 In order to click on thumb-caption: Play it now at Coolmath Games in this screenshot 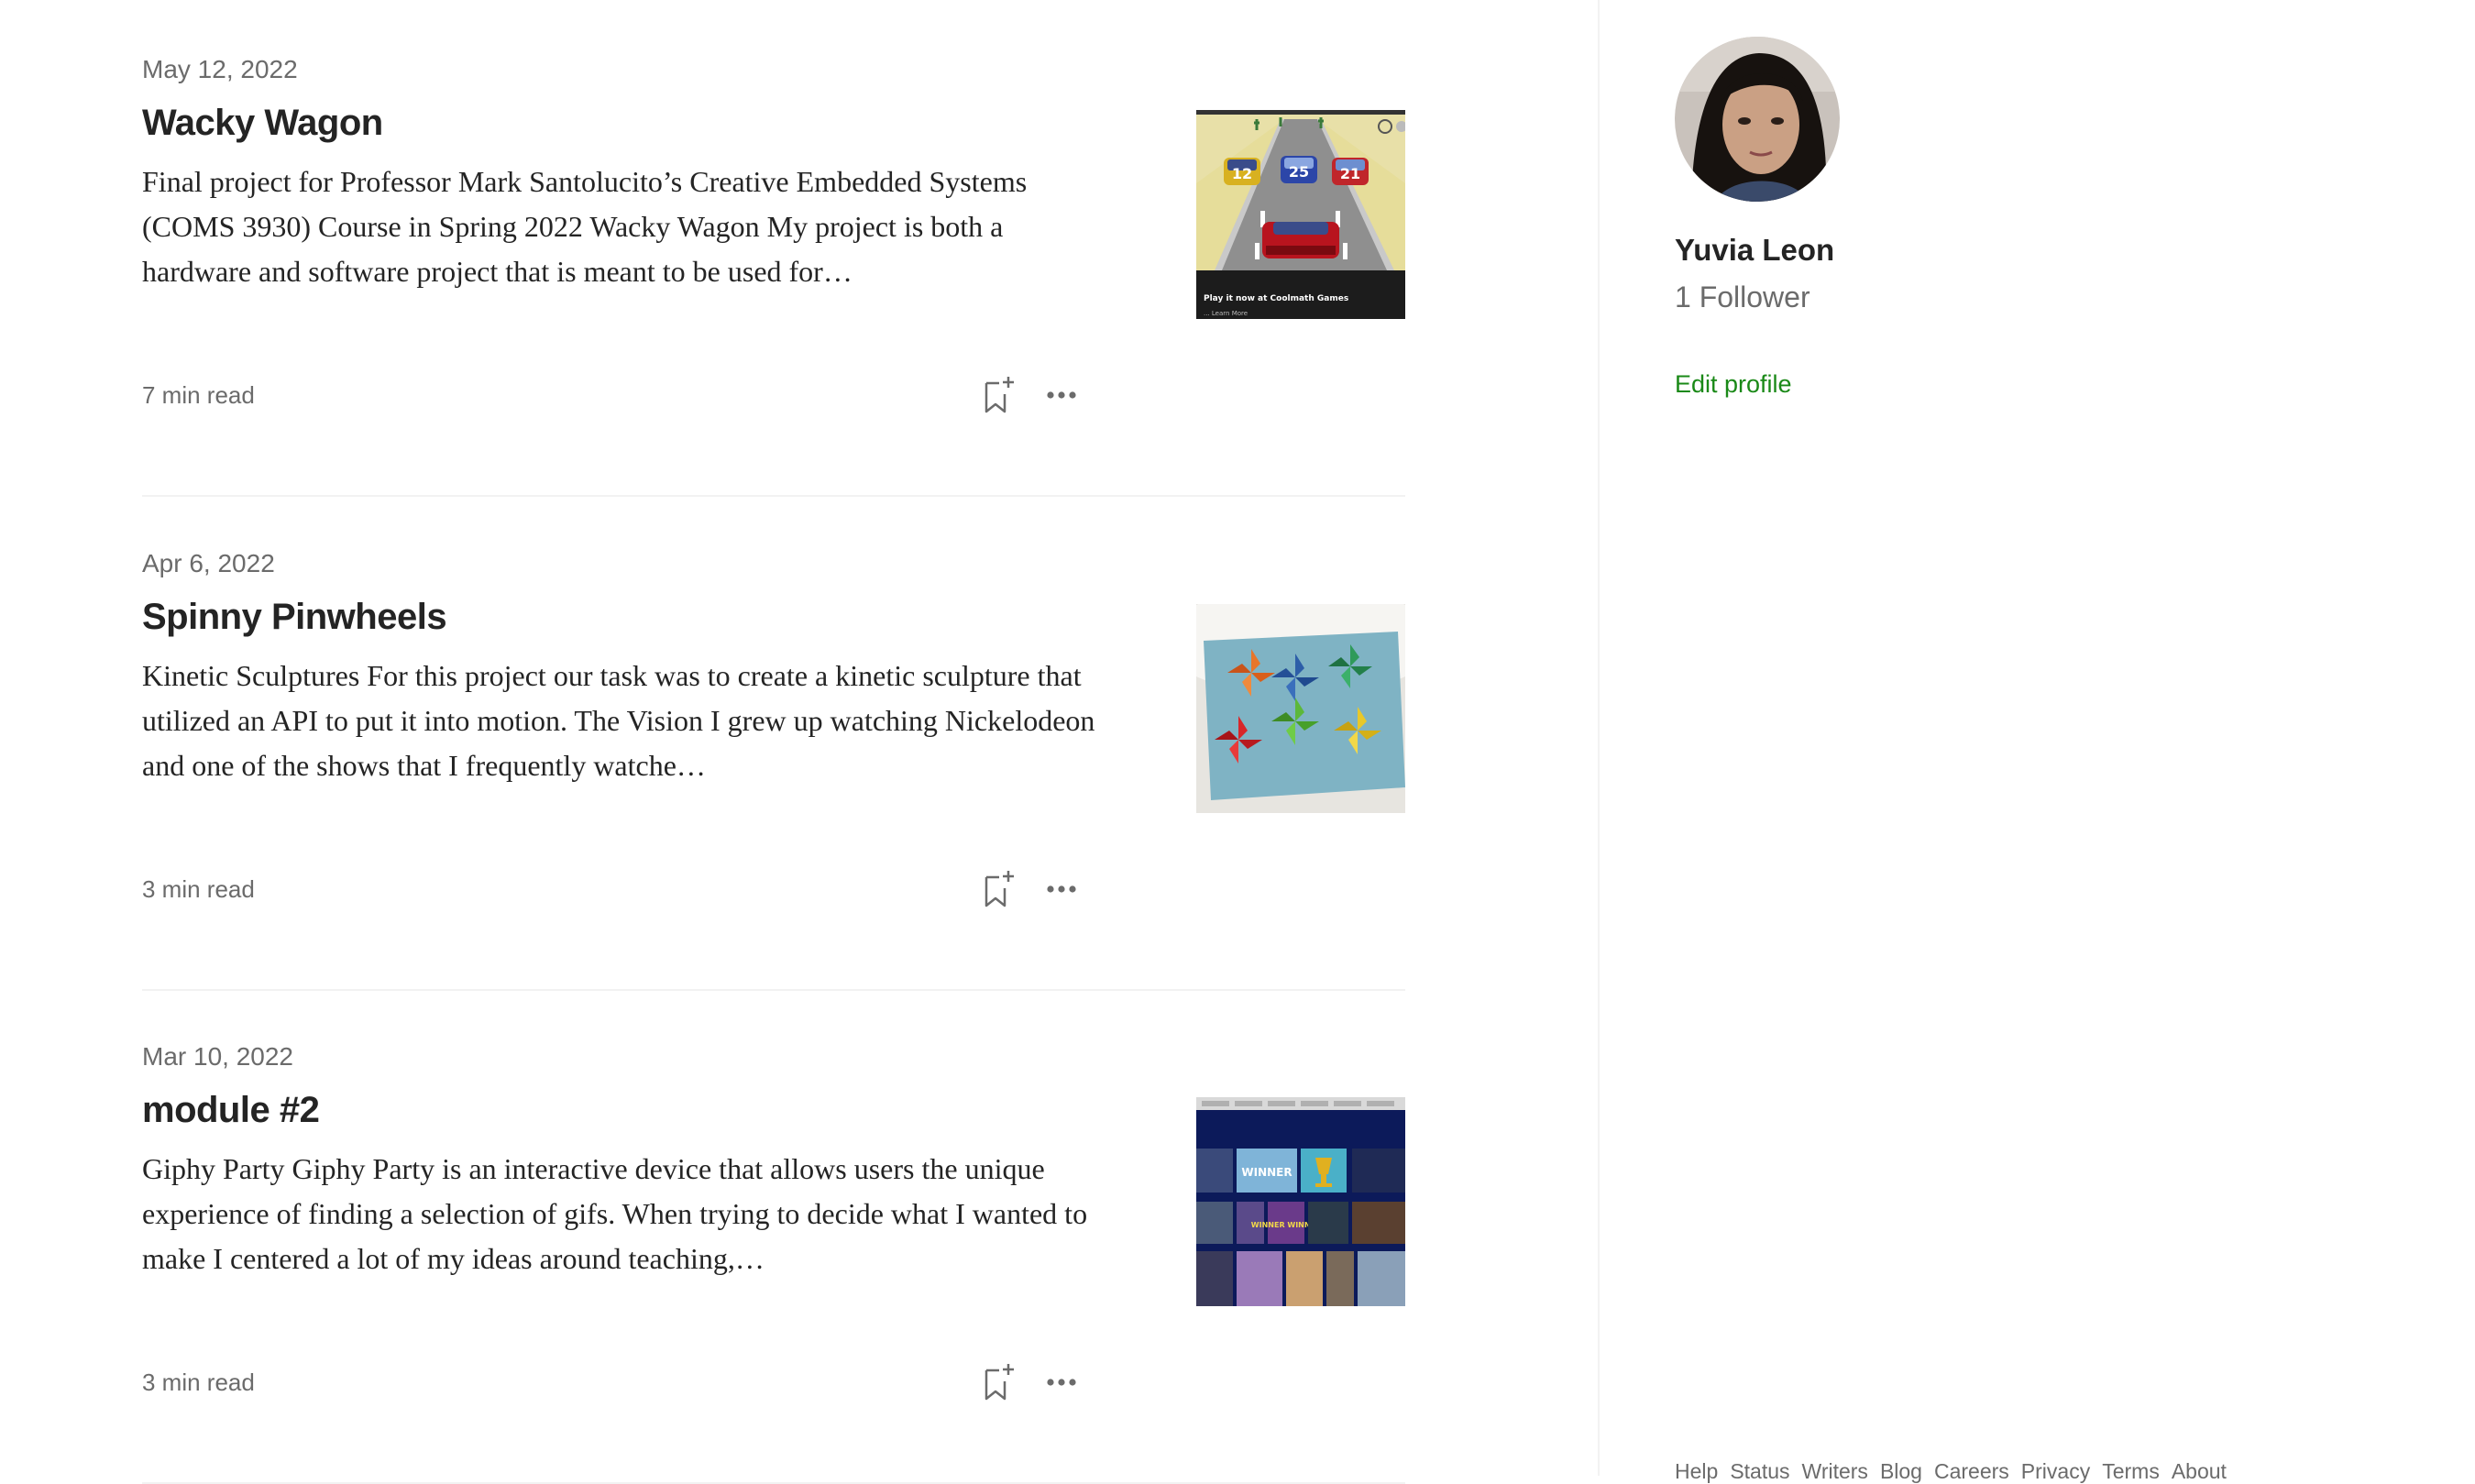, I will do `click(1276, 298)`.